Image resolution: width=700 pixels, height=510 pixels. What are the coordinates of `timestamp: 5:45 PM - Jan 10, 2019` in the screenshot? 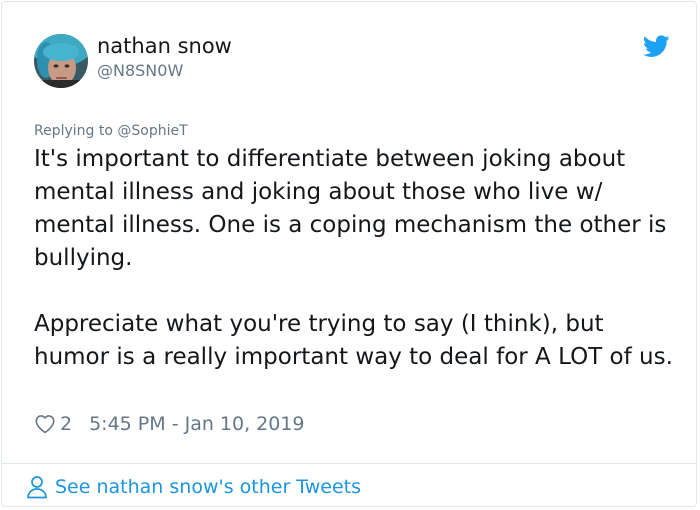 It's located at (196, 424).